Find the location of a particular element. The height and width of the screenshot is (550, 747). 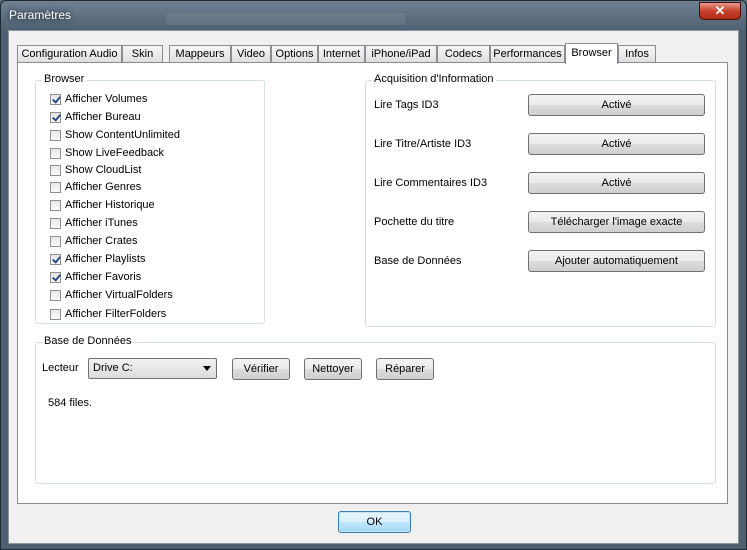

checkbox-afficher-crates: Afficher Crates is located at coordinates (94, 241).